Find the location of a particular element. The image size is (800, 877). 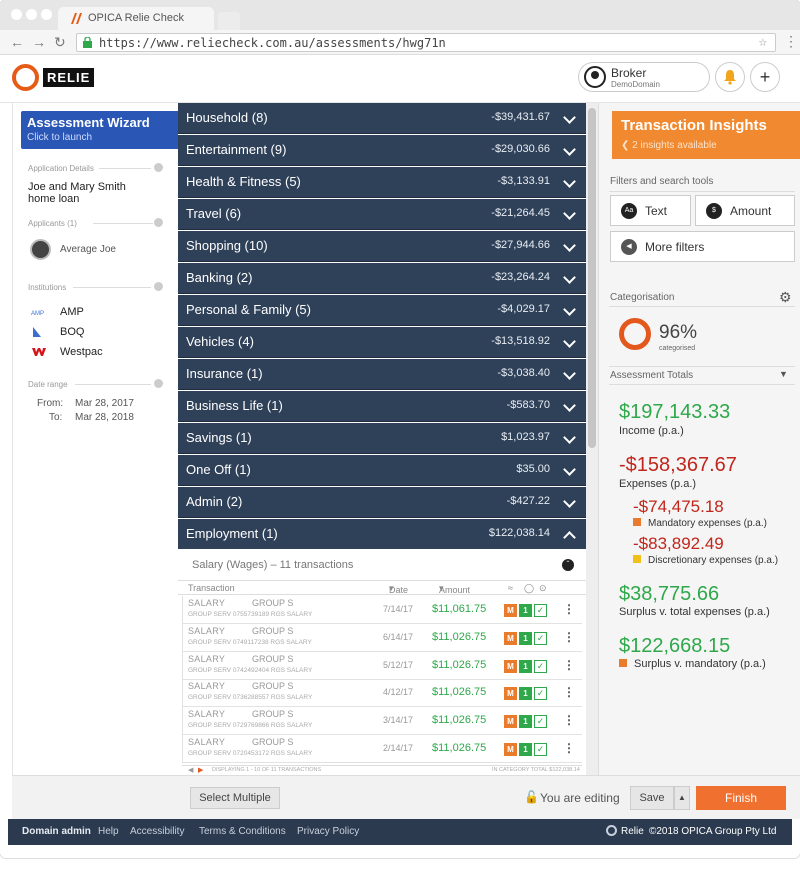

footer-link-accessibility: Accessibility is located at coordinates (157, 831).